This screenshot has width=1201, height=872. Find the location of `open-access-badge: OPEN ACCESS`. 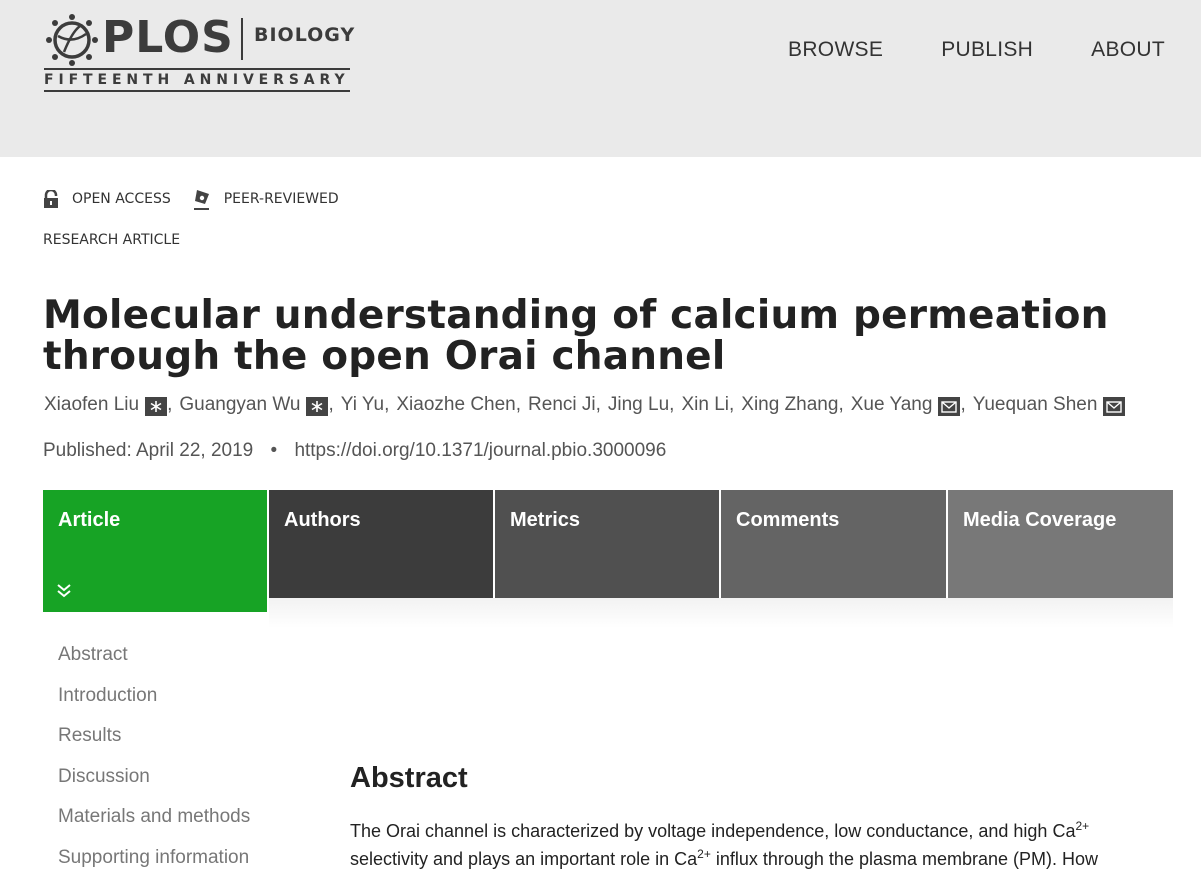

open-access-badge: OPEN ACCESS is located at coordinates (107, 199).